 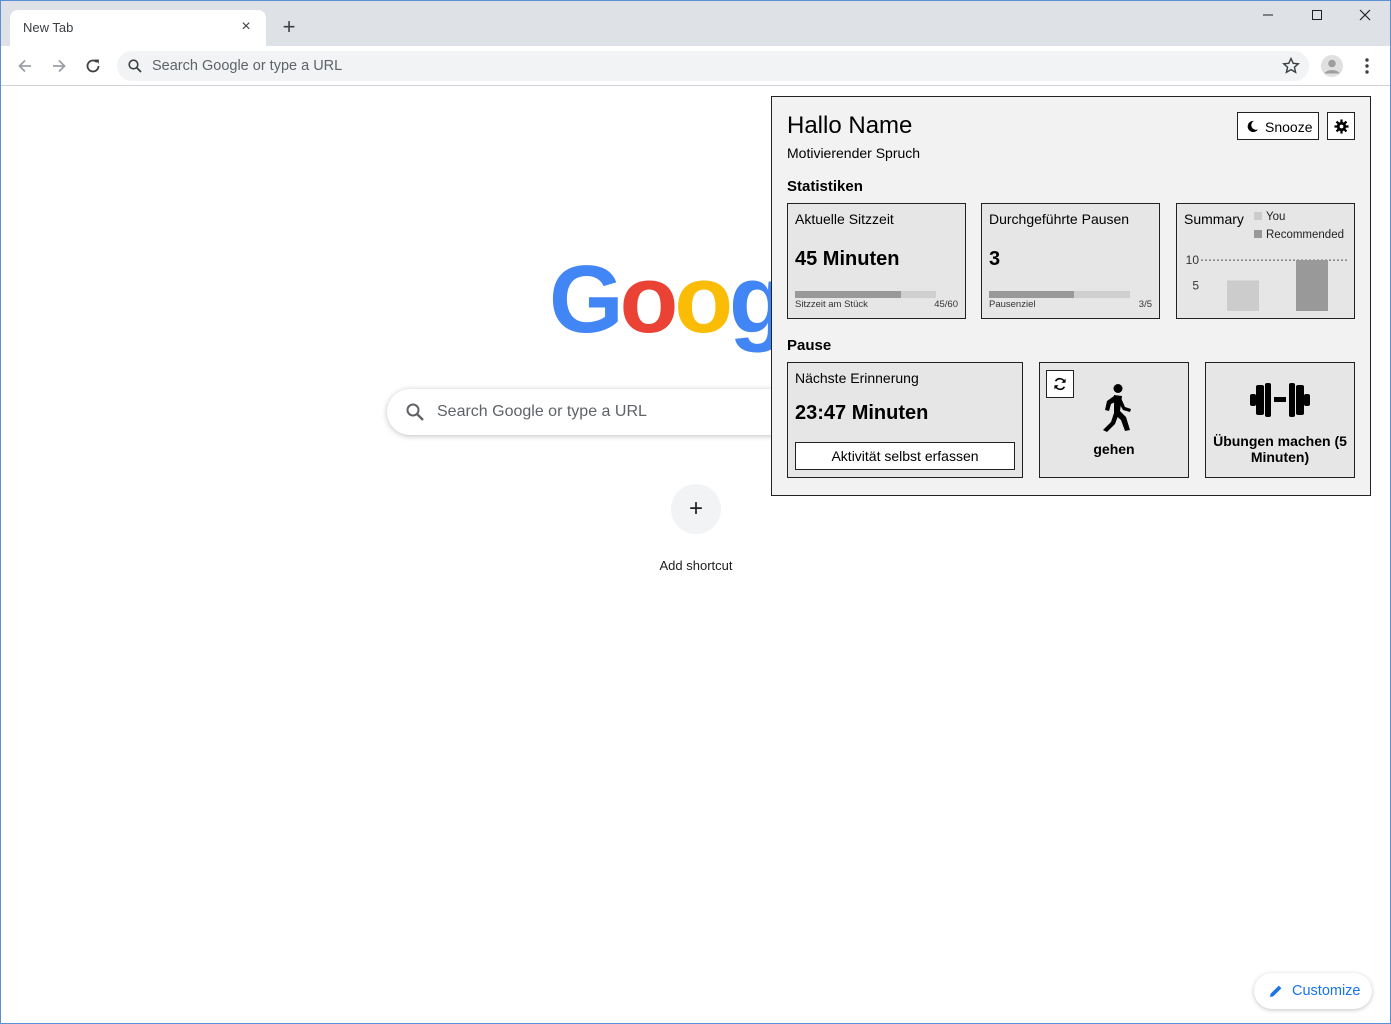 I want to click on add-shortcut-label: Add shortcut, so click(x=696, y=565).